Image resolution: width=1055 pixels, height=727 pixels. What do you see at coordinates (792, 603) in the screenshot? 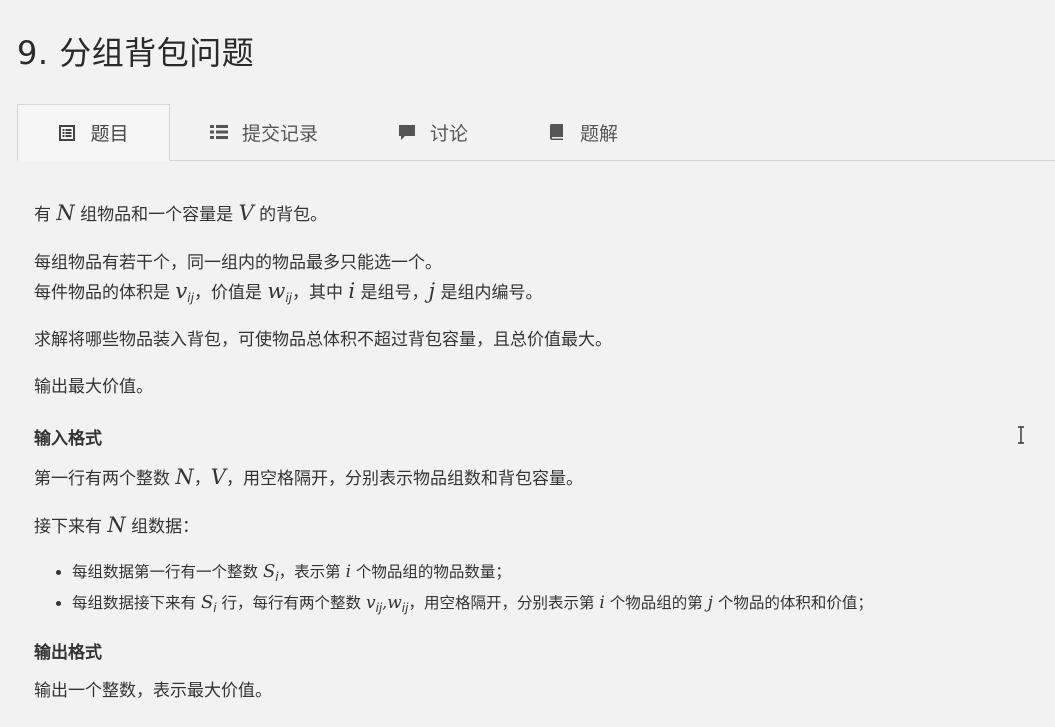
I see `text: 个物品的体积和价值；` at bounding box center [792, 603].